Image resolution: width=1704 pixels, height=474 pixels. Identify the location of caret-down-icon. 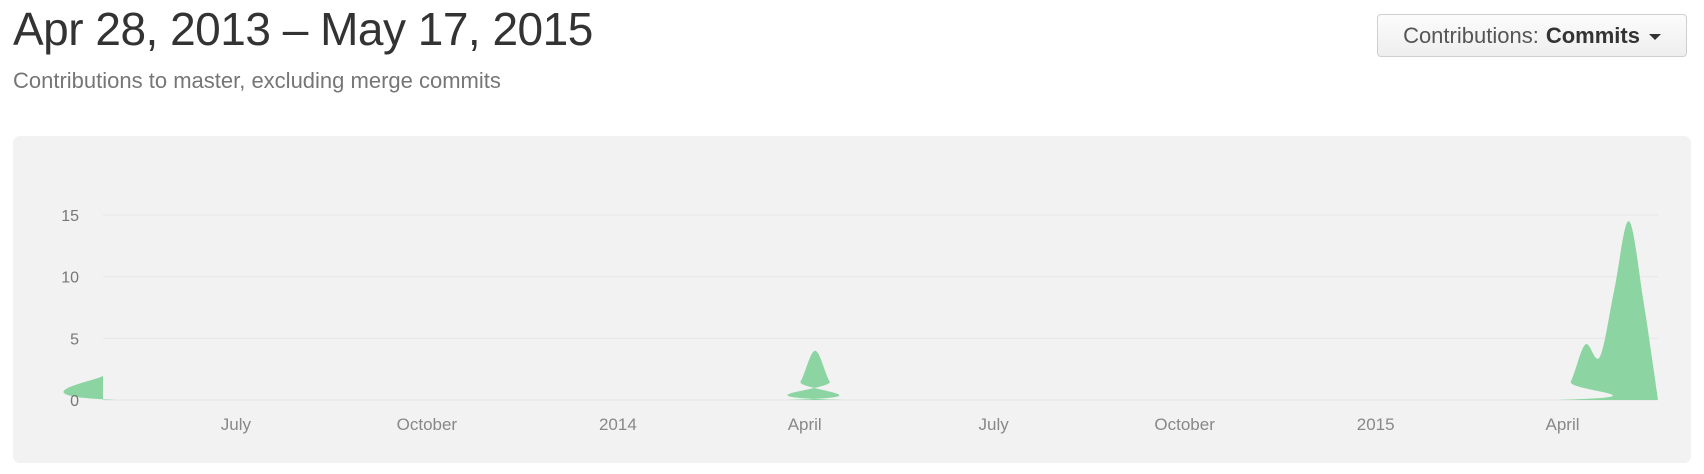
(1654, 37).